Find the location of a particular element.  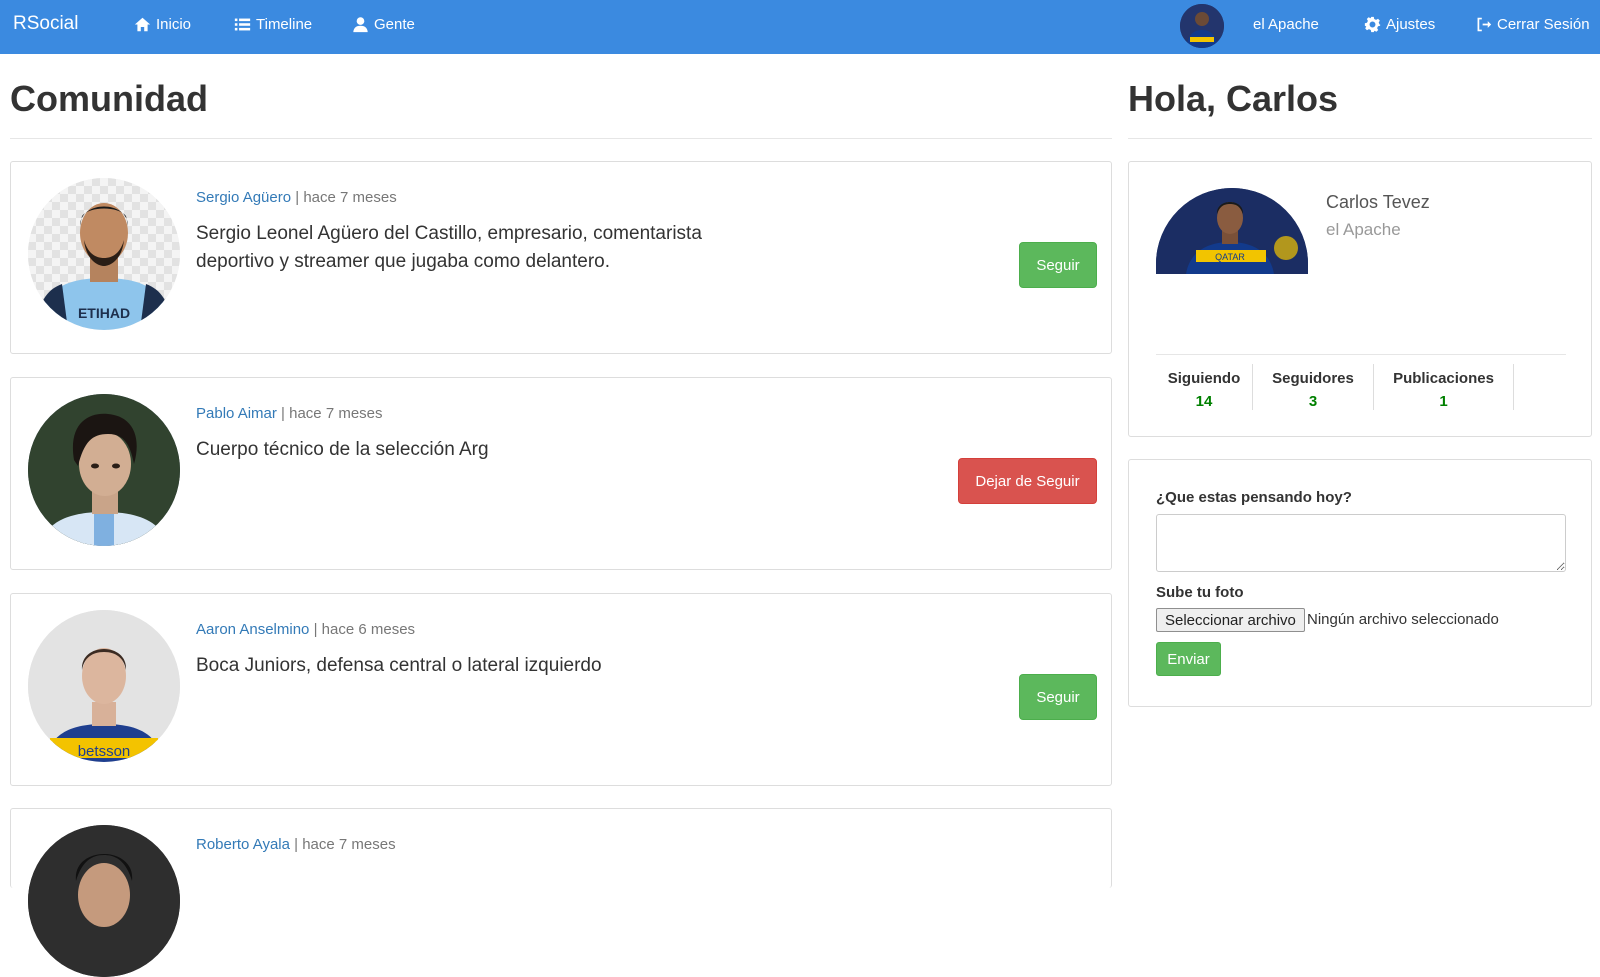

stats-divider is located at coordinates (1361, 354).